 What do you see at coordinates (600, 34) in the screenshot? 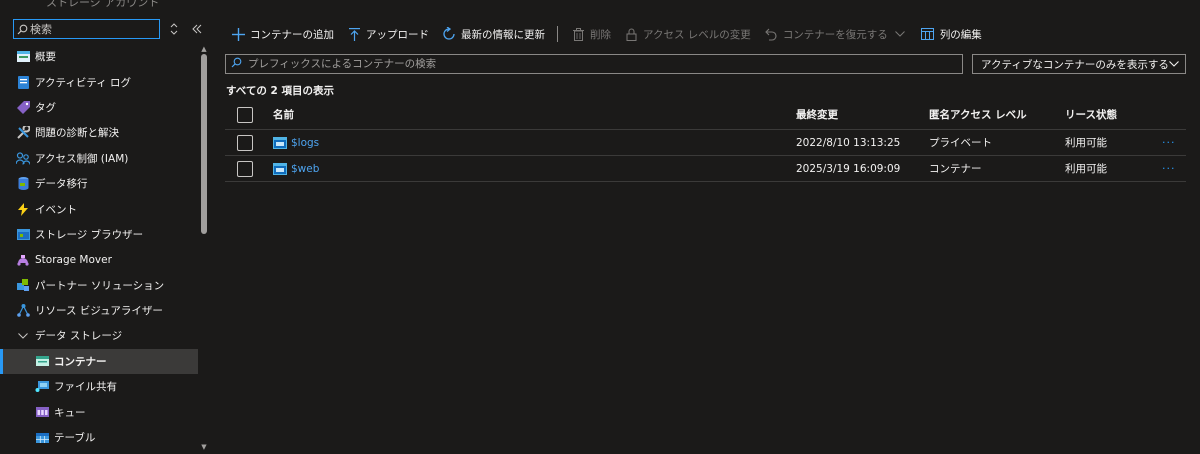
I see `delete-label: 削除` at bounding box center [600, 34].